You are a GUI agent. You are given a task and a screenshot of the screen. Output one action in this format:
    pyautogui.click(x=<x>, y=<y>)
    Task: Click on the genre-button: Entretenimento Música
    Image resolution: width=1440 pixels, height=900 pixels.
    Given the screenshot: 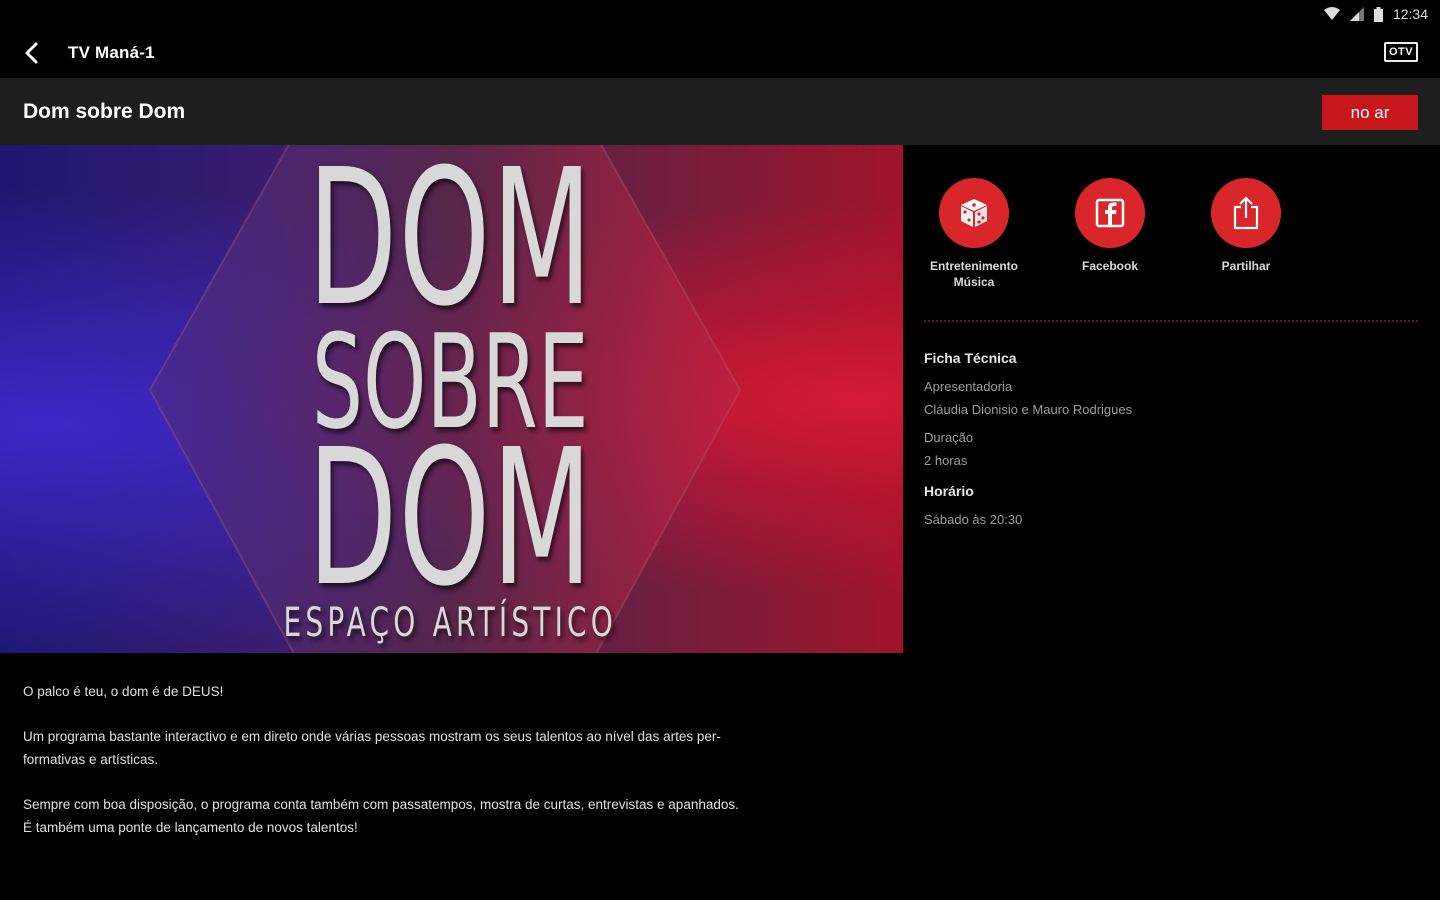 What is the action you would take?
    pyautogui.click(x=974, y=234)
    